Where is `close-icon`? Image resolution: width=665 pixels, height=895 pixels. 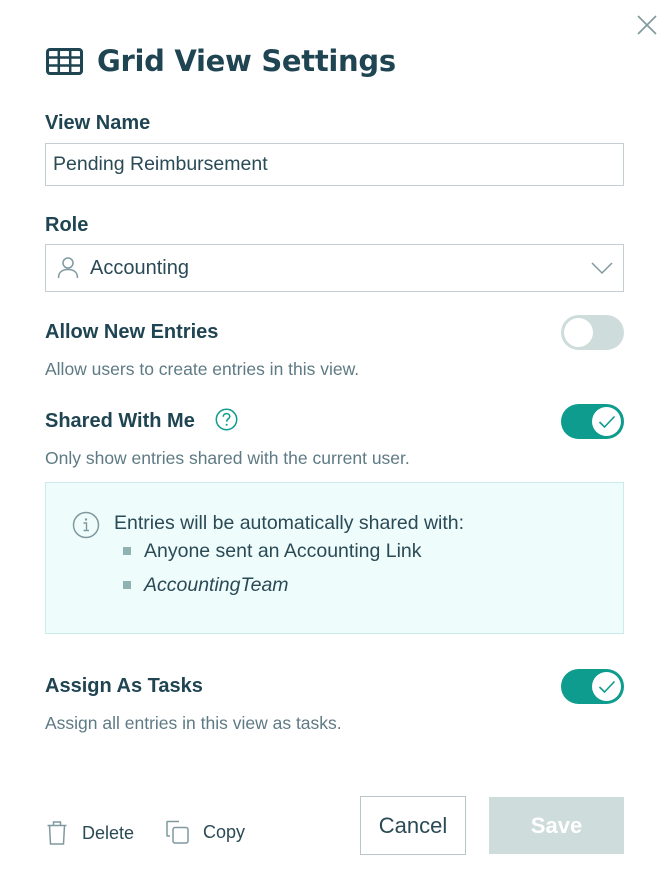
close-icon is located at coordinates (647, 25).